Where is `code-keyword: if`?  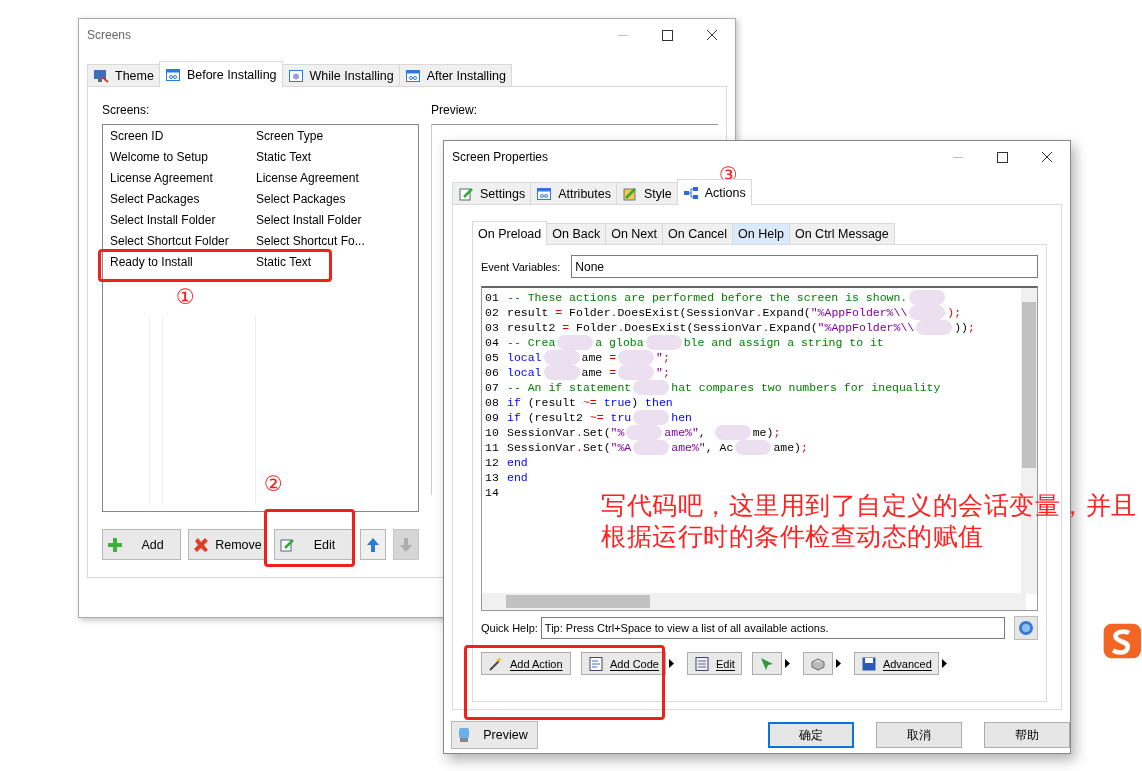 code-keyword: if is located at coordinates (514, 417).